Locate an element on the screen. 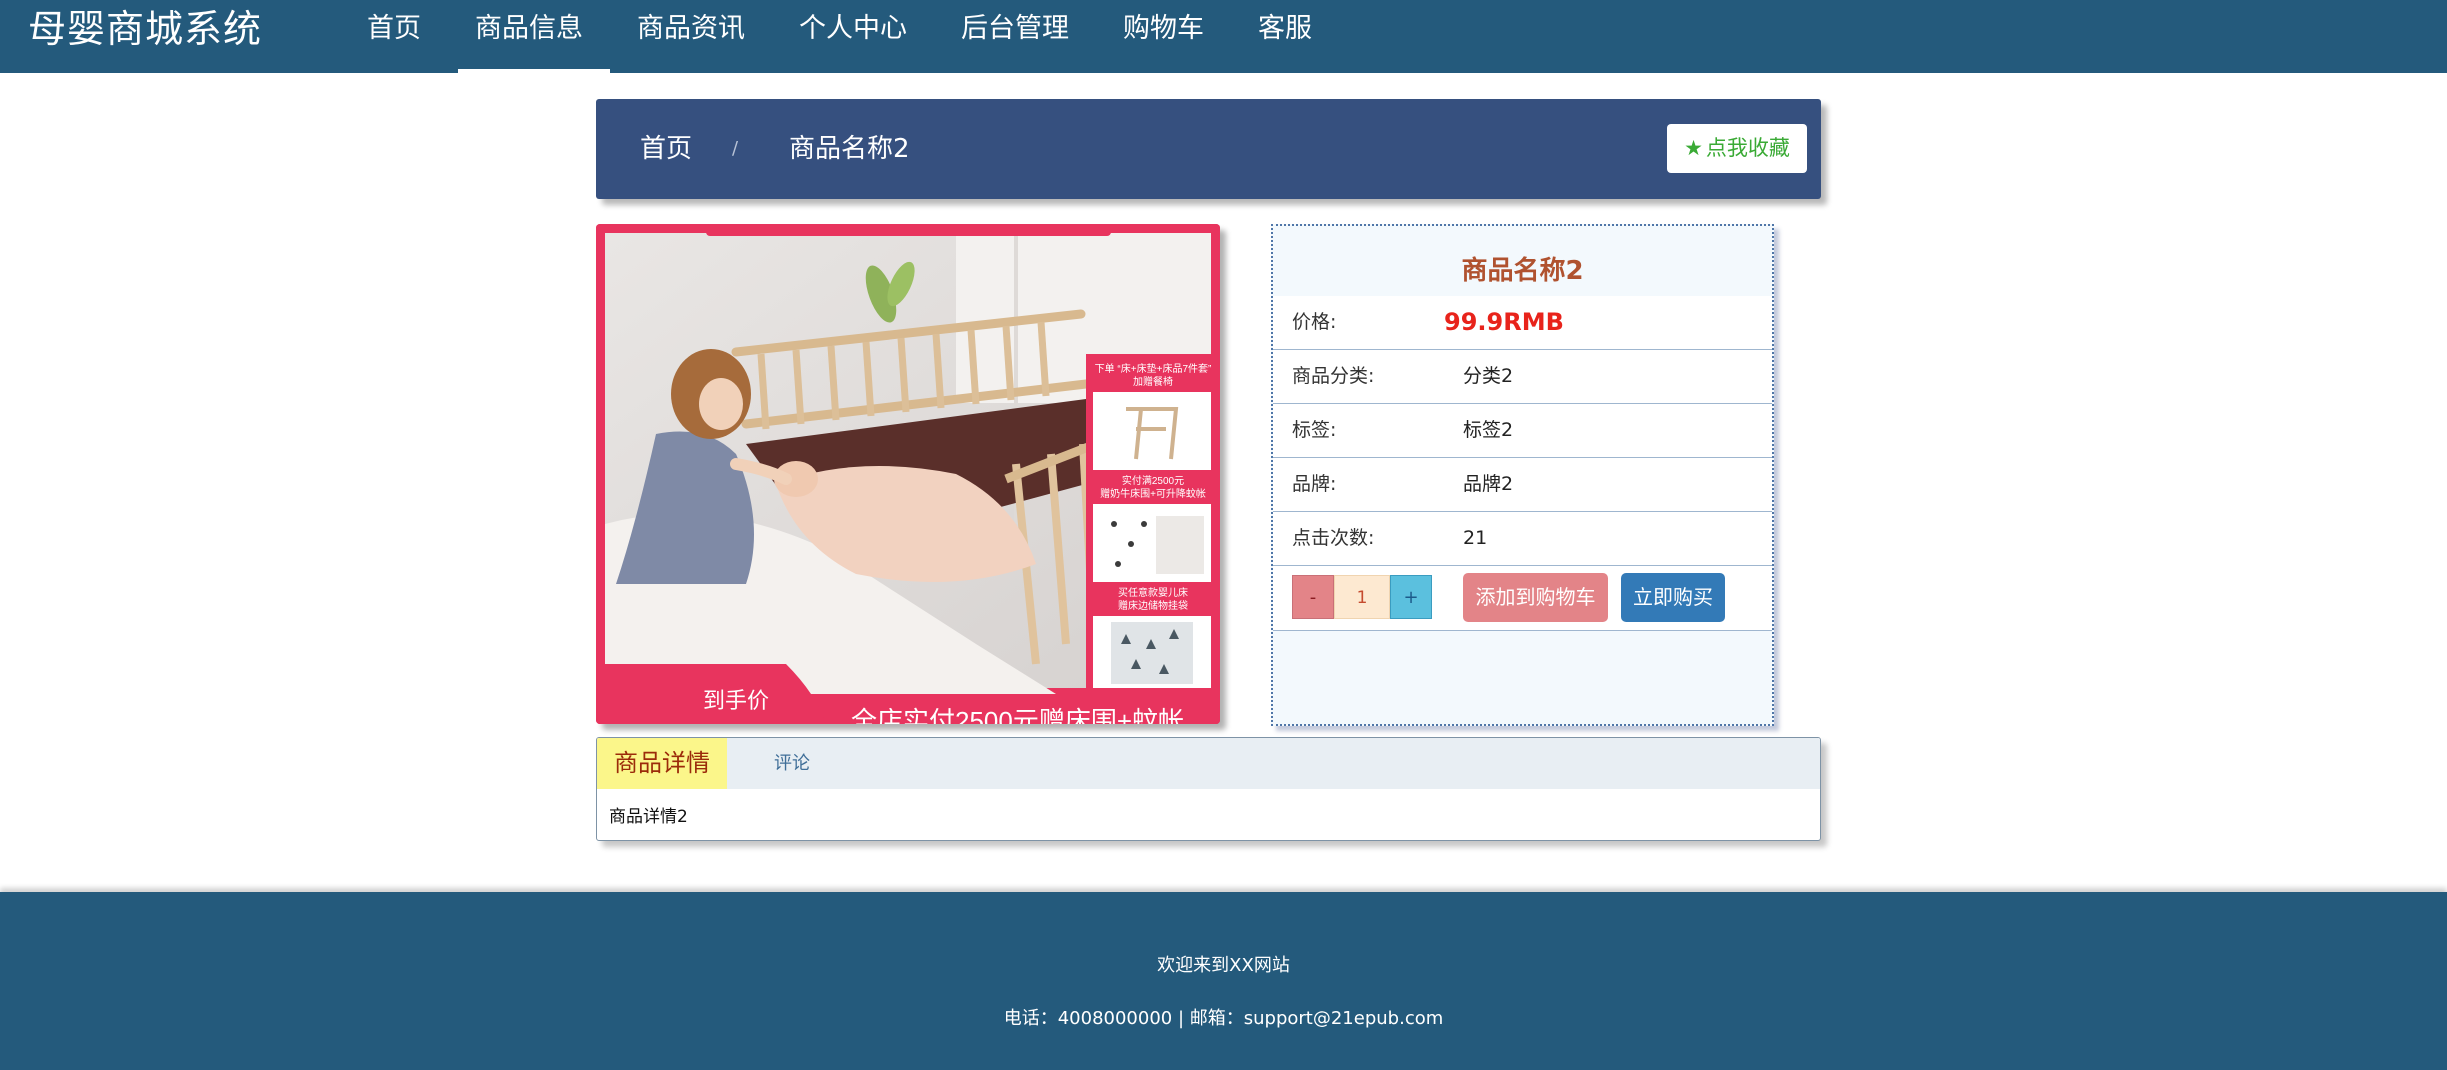  favorite-button-label: 点我收藏 is located at coordinates (1747, 148).